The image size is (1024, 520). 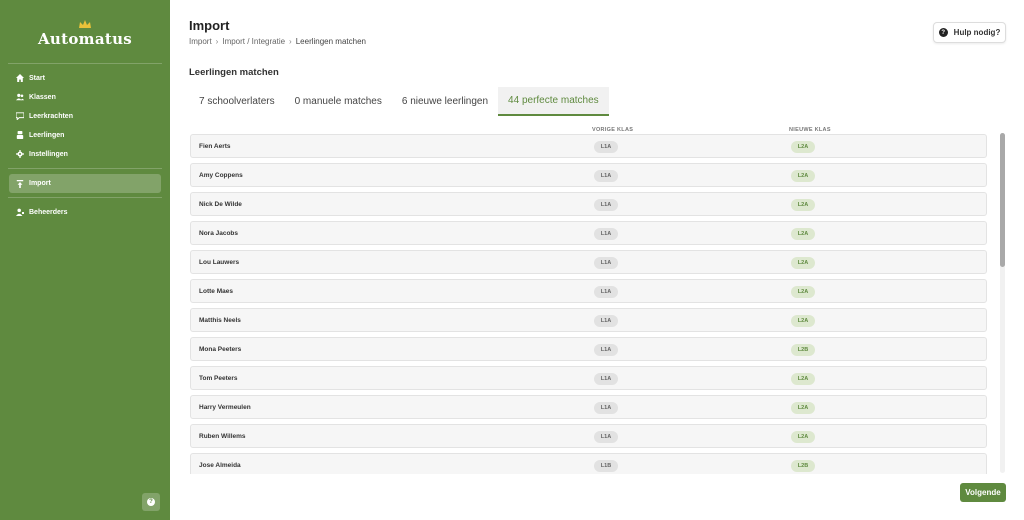 I want to click on sidebar-item-label: Leerkrachten, so click(x=51, y=116).